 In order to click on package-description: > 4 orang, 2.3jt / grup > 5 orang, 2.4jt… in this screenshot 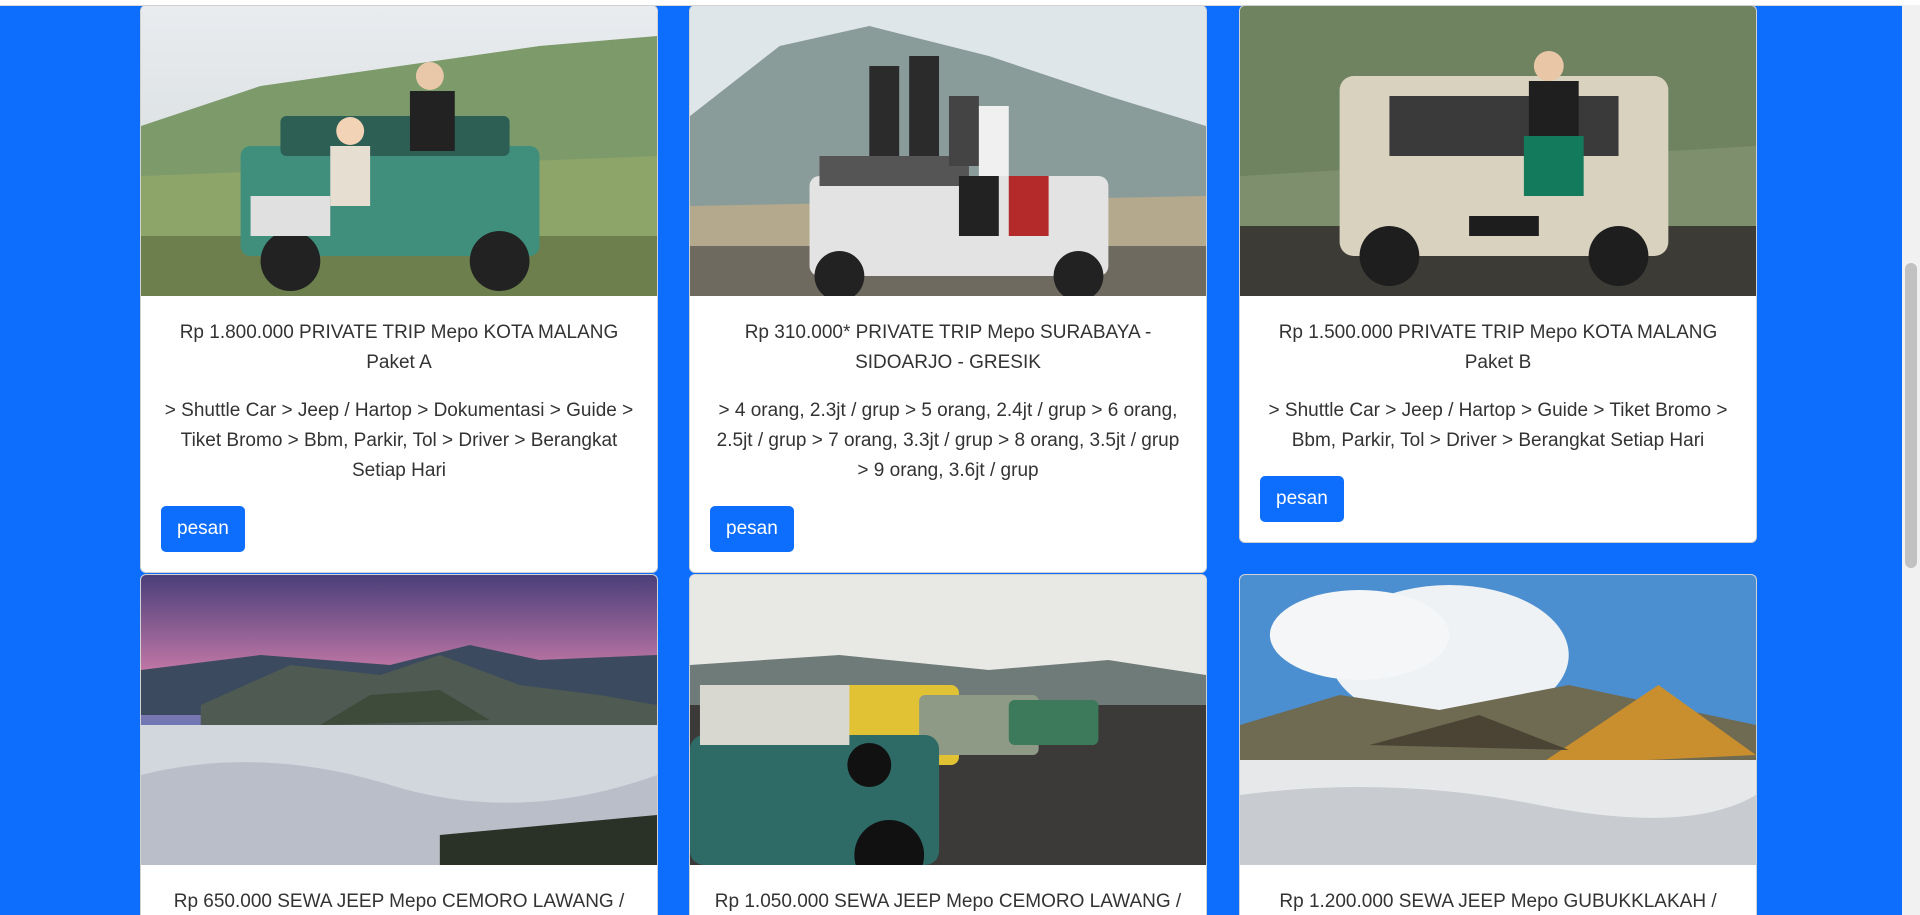, I will do `click(948, 440)`.